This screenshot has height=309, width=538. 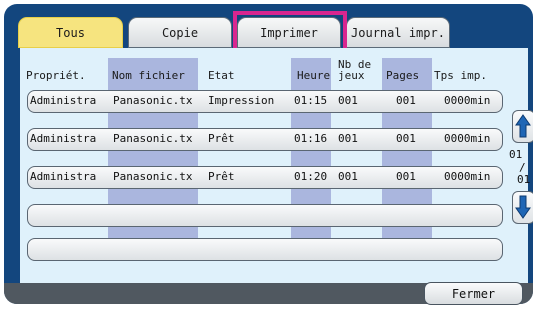 What do you see at coordinates (311, 138) in the screenshot?
I see `cell-time: 01:16` at bounding box center [311, 138].